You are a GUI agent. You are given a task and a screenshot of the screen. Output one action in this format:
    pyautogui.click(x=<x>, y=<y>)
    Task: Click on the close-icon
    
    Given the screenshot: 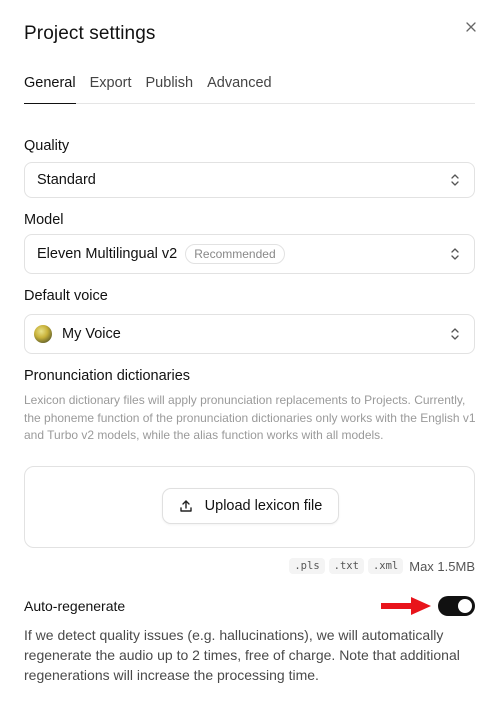 What is the action you would take?
    pyautogui.click(x=471, y=27)
    